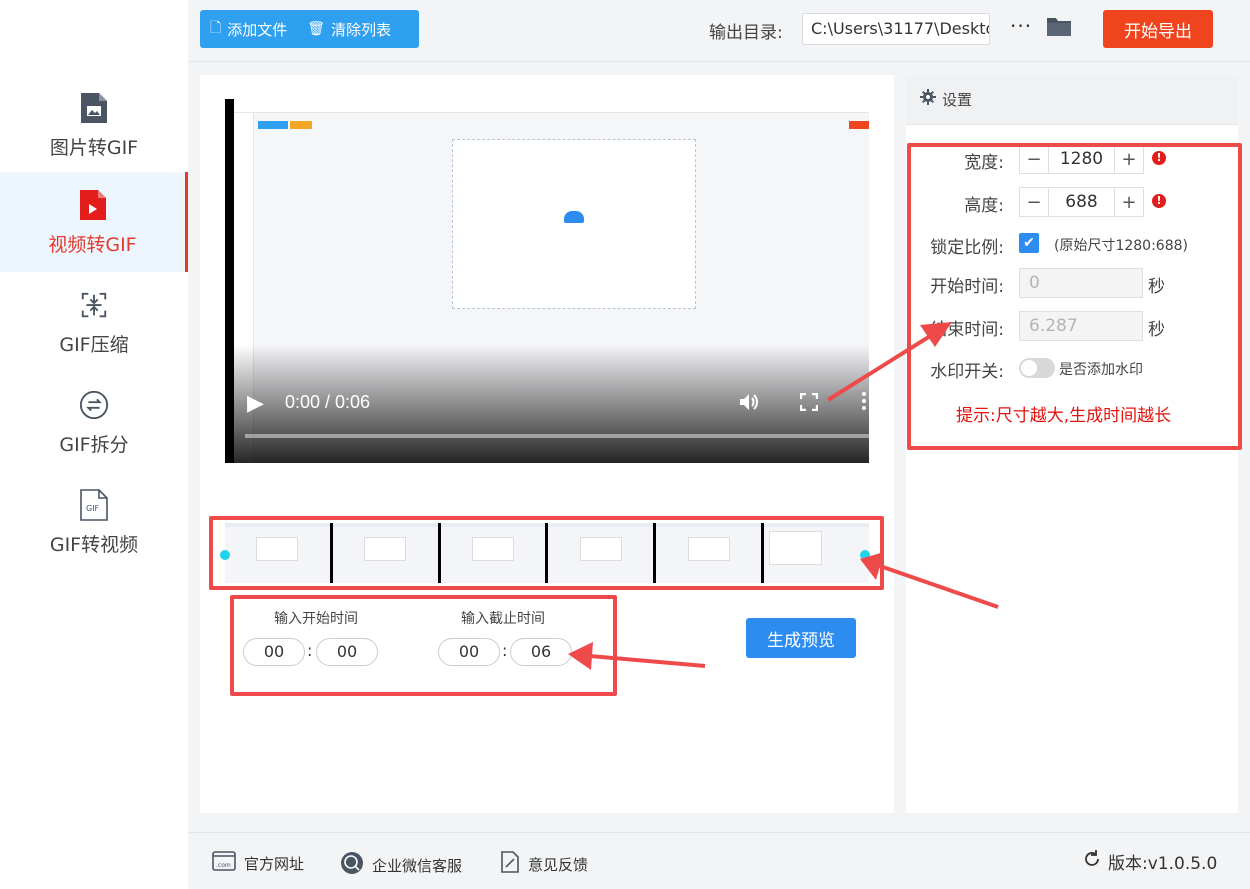 This screenshot has height=889, width=1250. I want to click on feedback-link: 意见反馈, so click(544, 864).